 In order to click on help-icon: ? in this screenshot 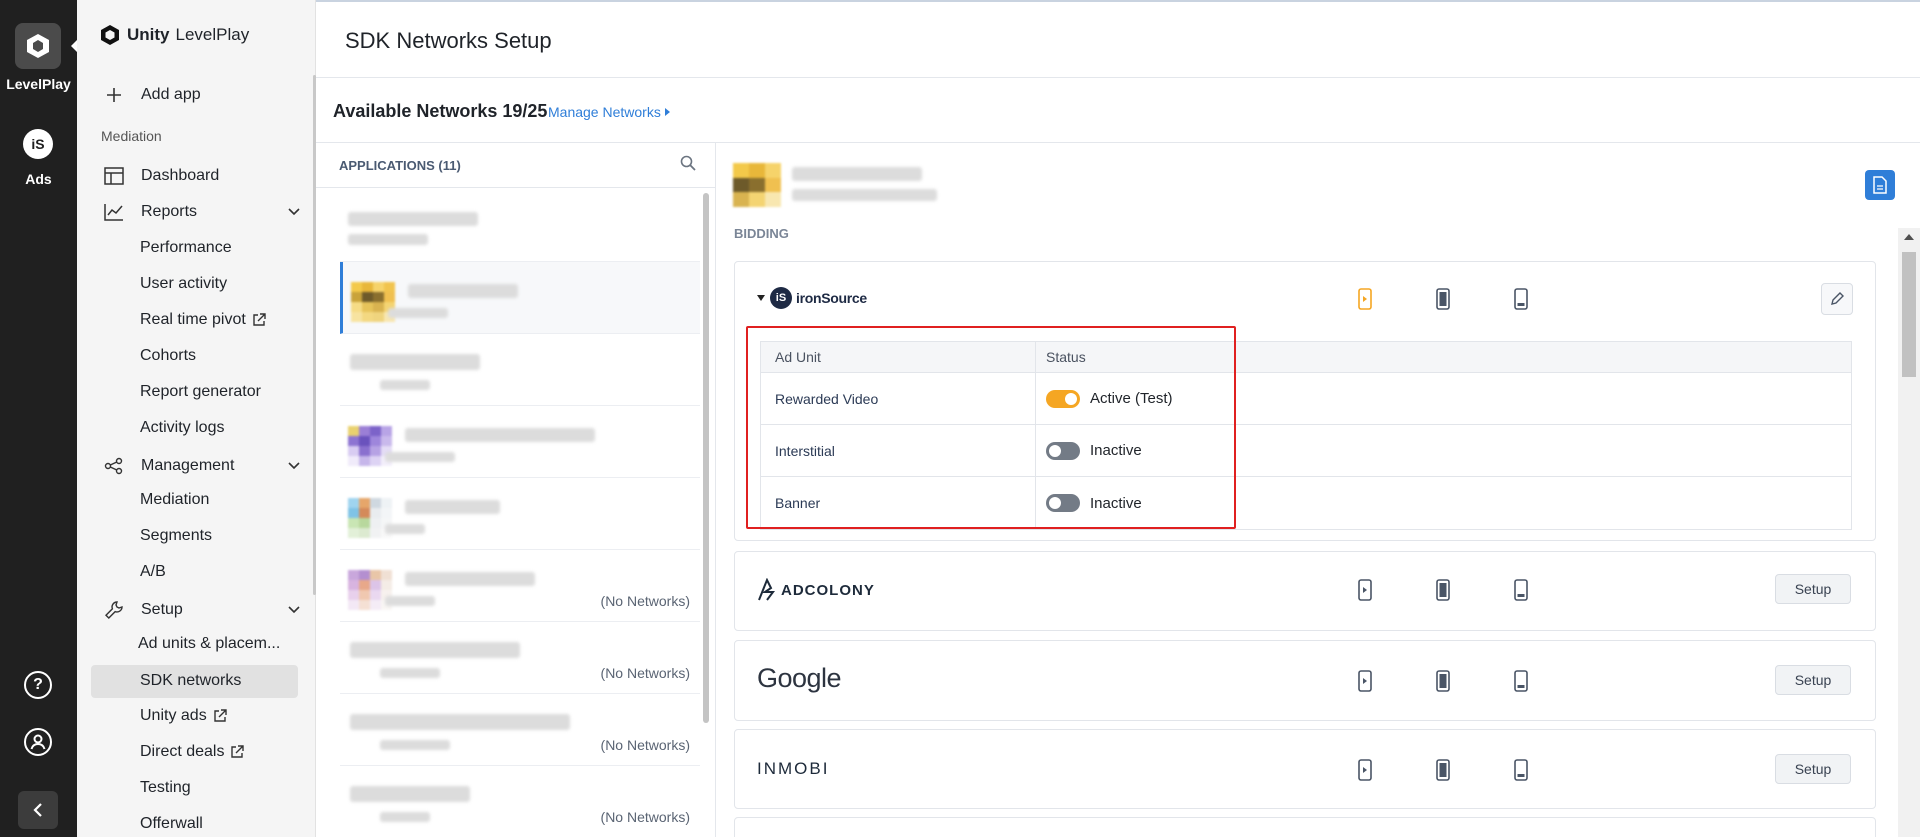, I will do `click(38, 685)`.